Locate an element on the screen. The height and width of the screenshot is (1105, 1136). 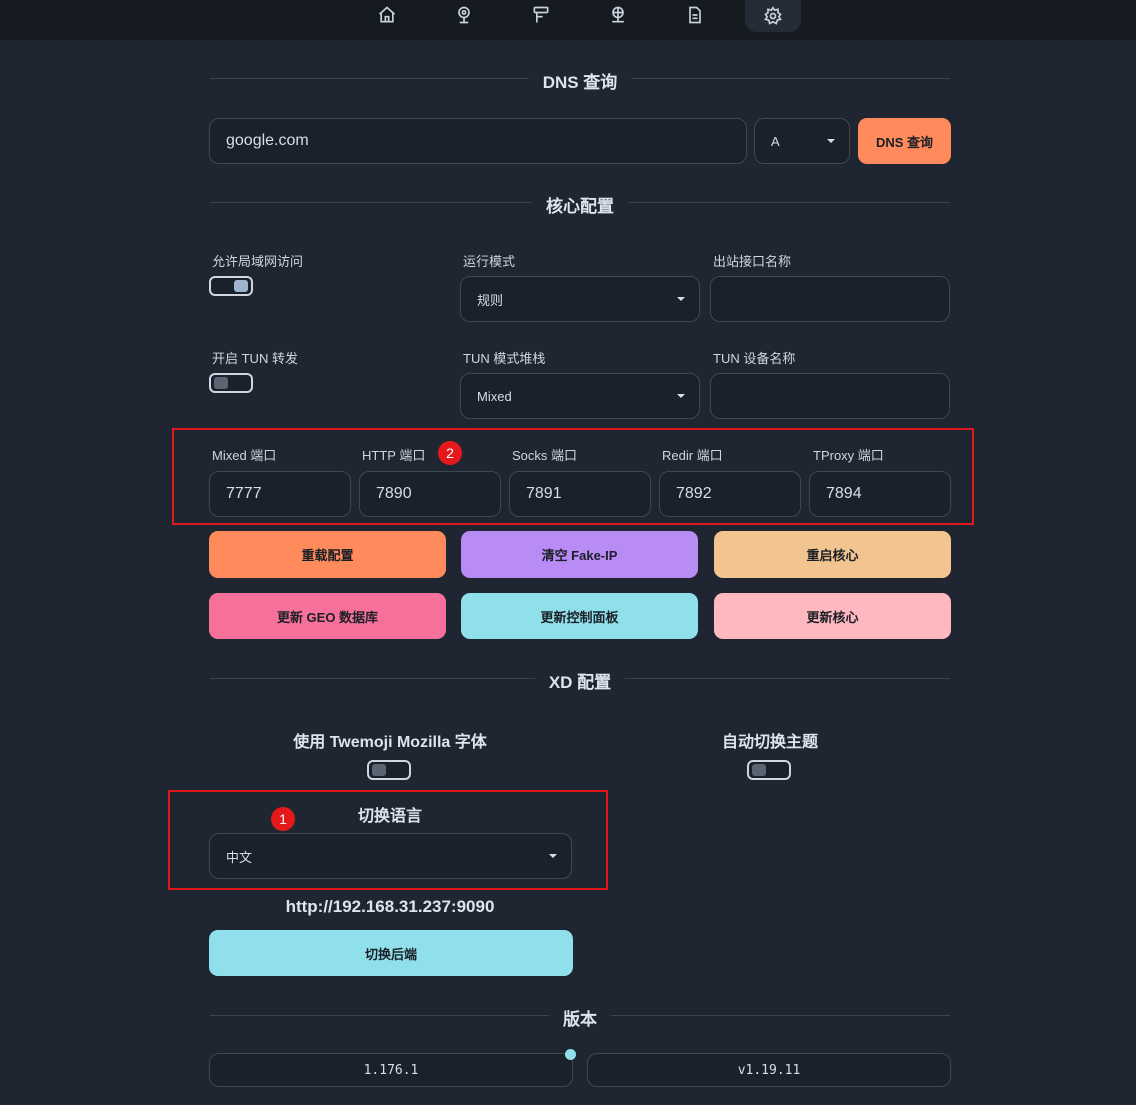
restart-core-button: 重启核心 is located at coordinates (832, 554).